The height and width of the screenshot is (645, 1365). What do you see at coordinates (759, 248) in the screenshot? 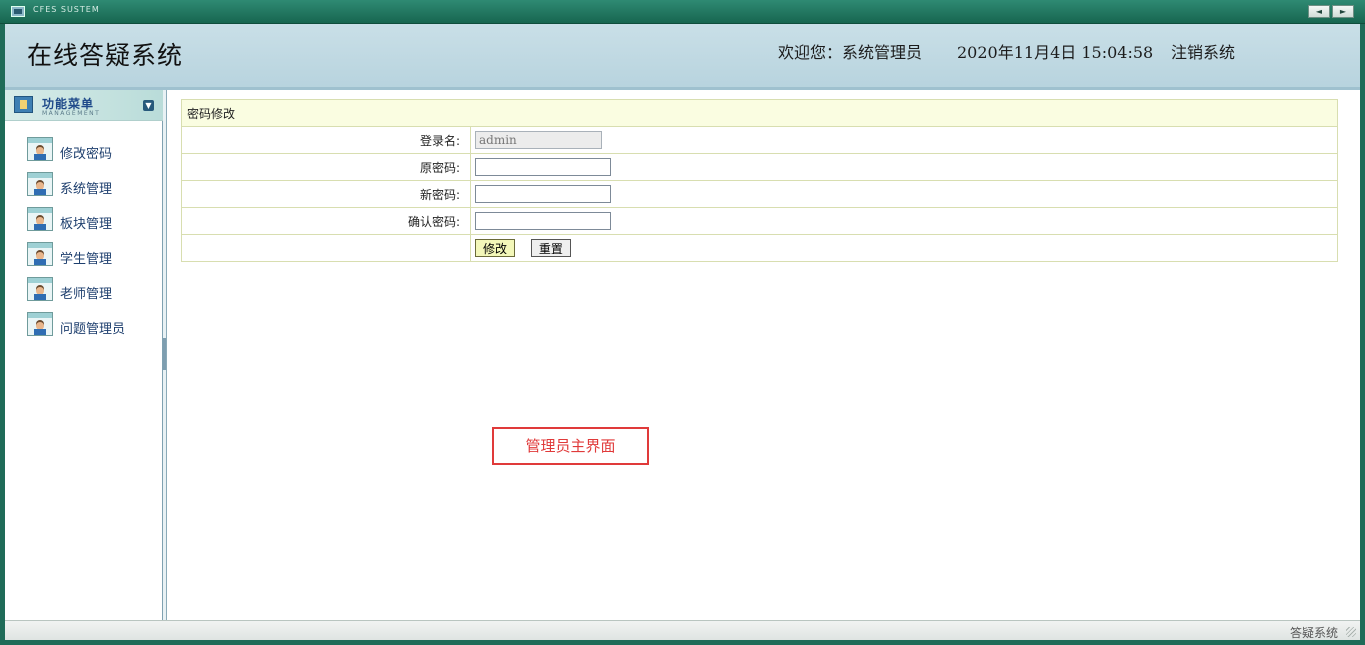
I see `form-row-actions: 修改 重置` at bounding box center [759, 248].